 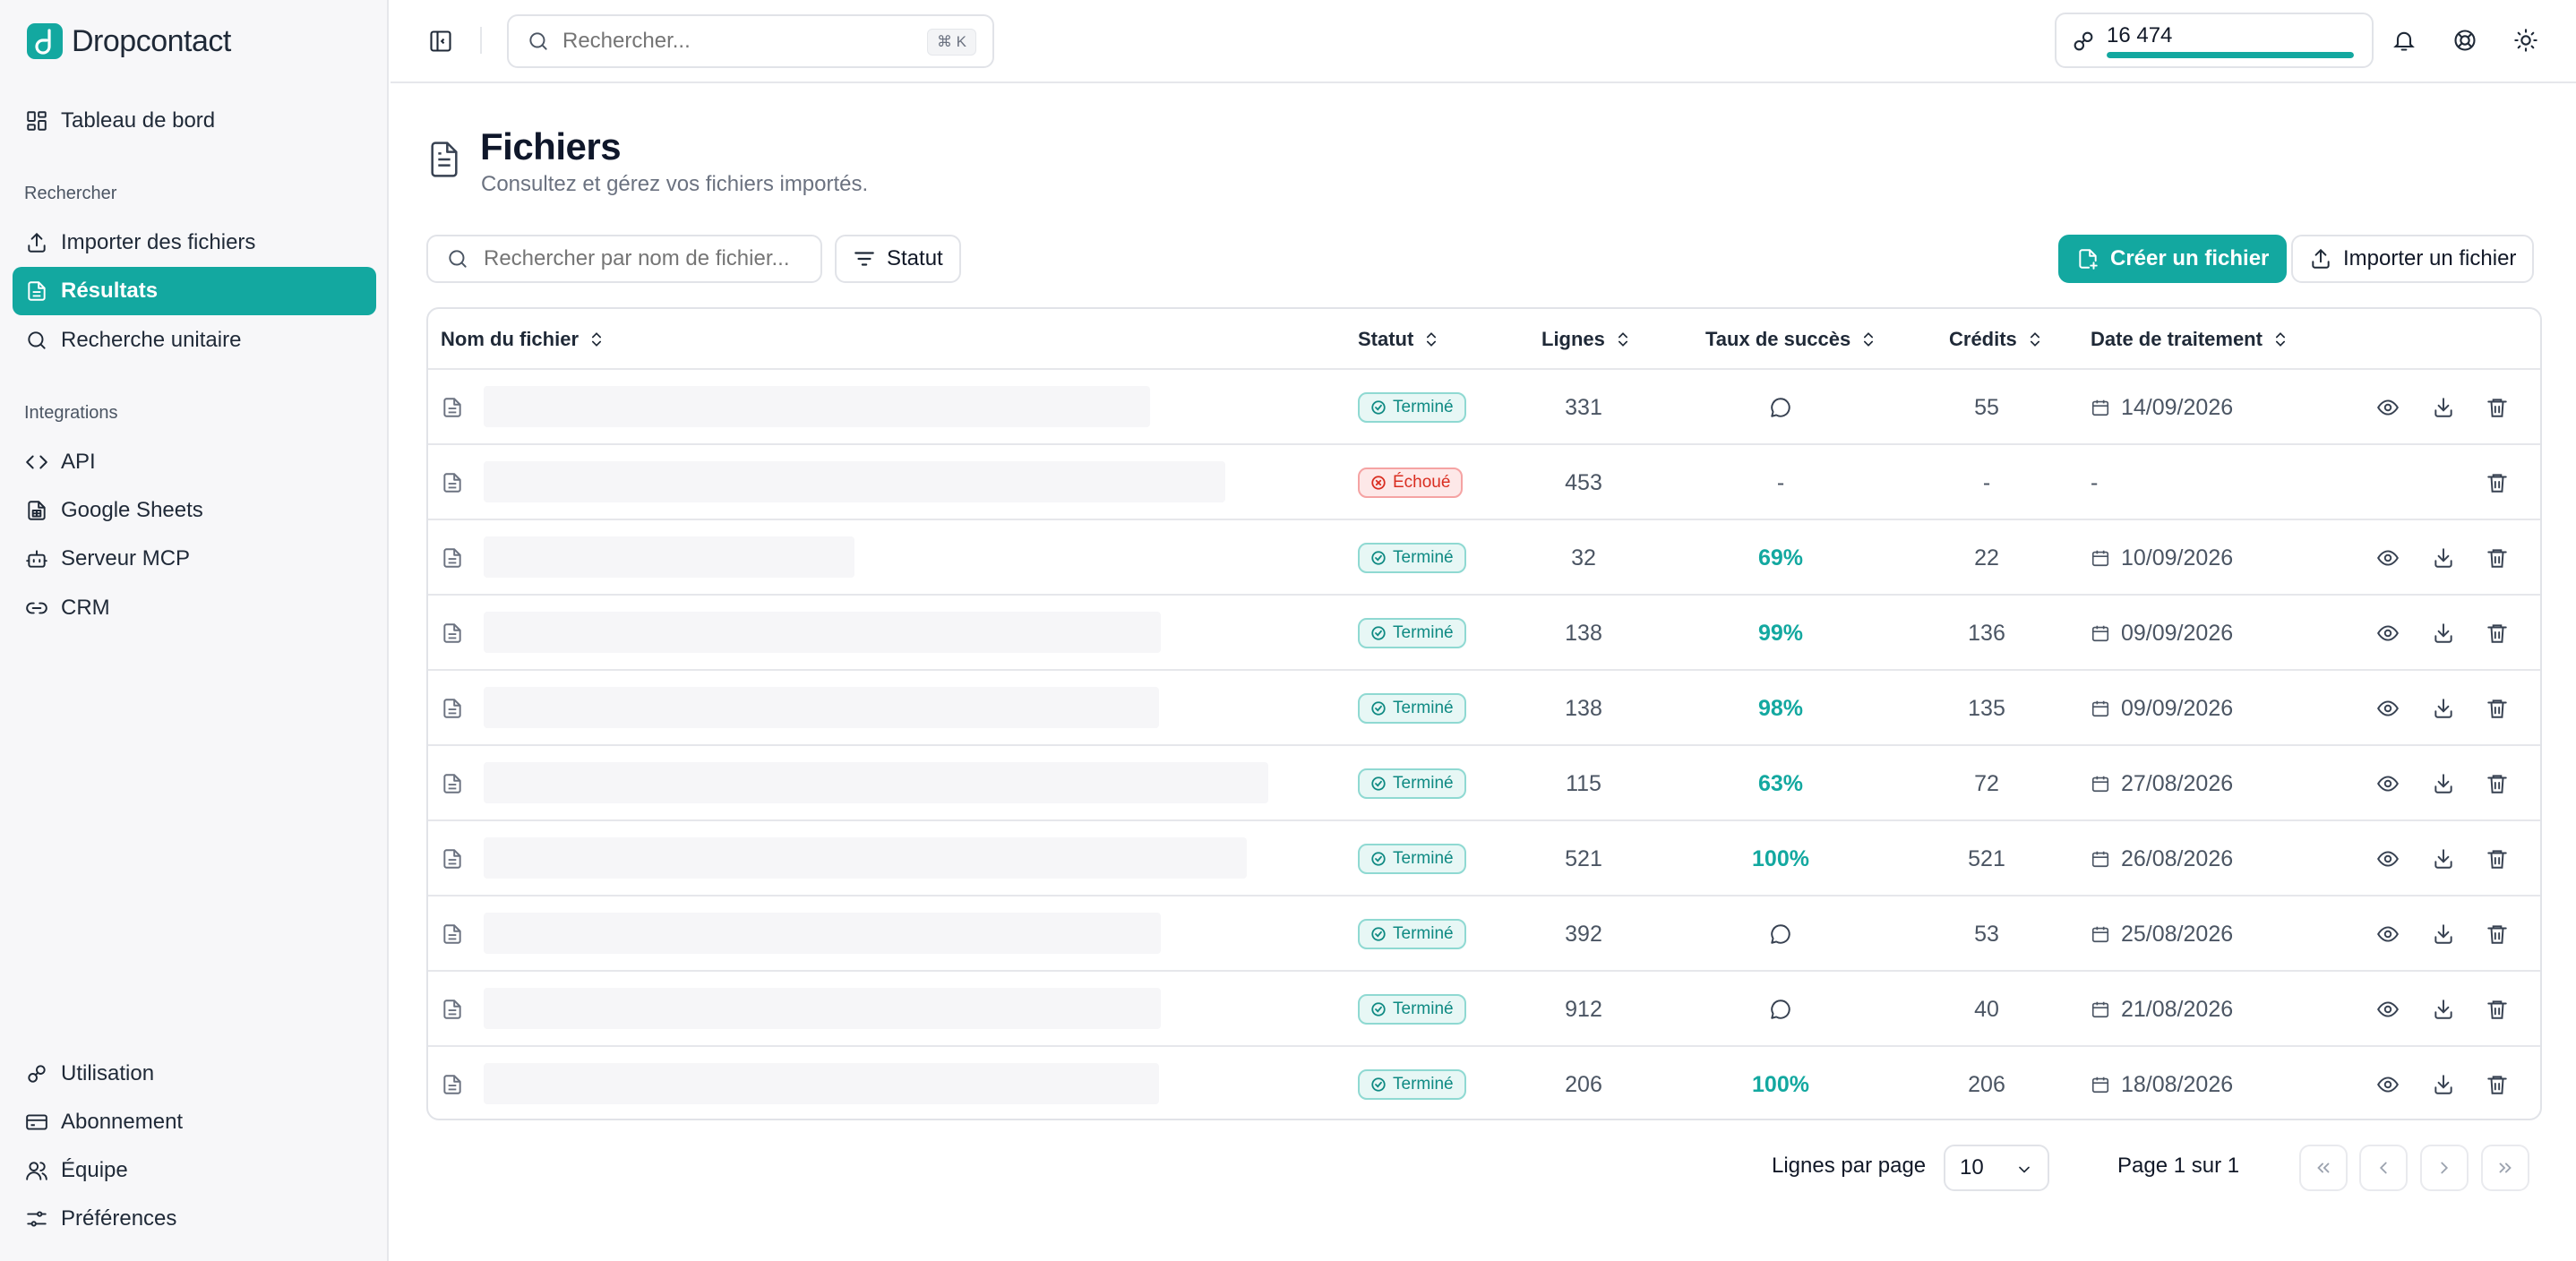 I want to click on rows-per-page-label: Lignes par page, so click(x=1849, y=1166).